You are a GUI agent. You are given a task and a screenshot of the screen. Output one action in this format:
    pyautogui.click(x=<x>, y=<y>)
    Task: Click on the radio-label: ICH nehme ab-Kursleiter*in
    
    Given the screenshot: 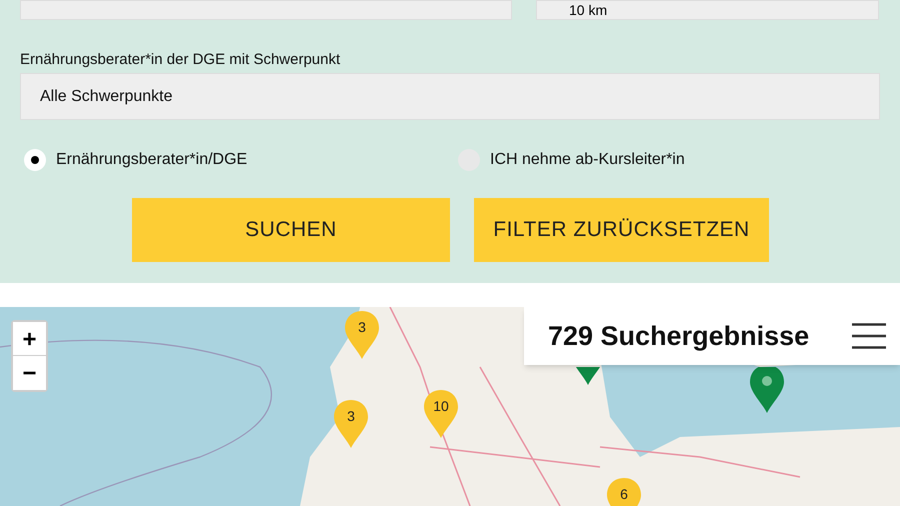 What is the action you would take?
    pyautogui.click(x=587, y=160)
    